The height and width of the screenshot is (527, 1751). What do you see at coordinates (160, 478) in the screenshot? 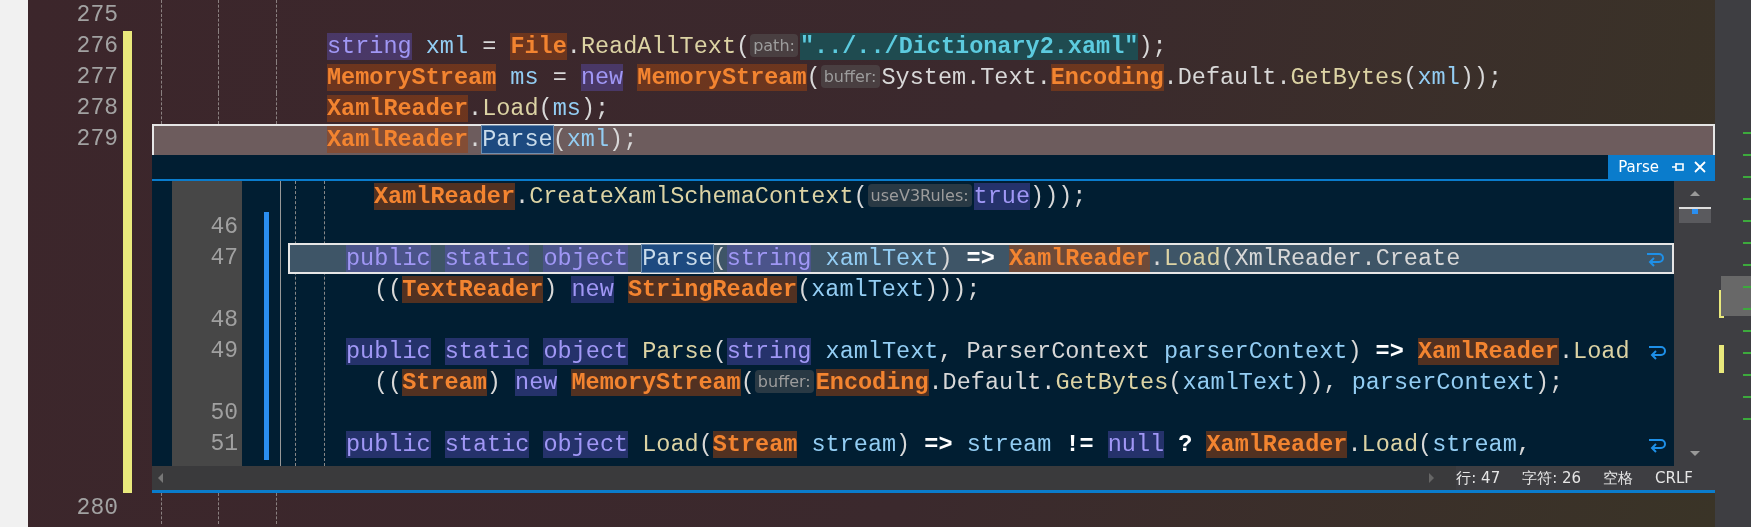
I see `scroll-left-icon` at bounding box center [160, 478].